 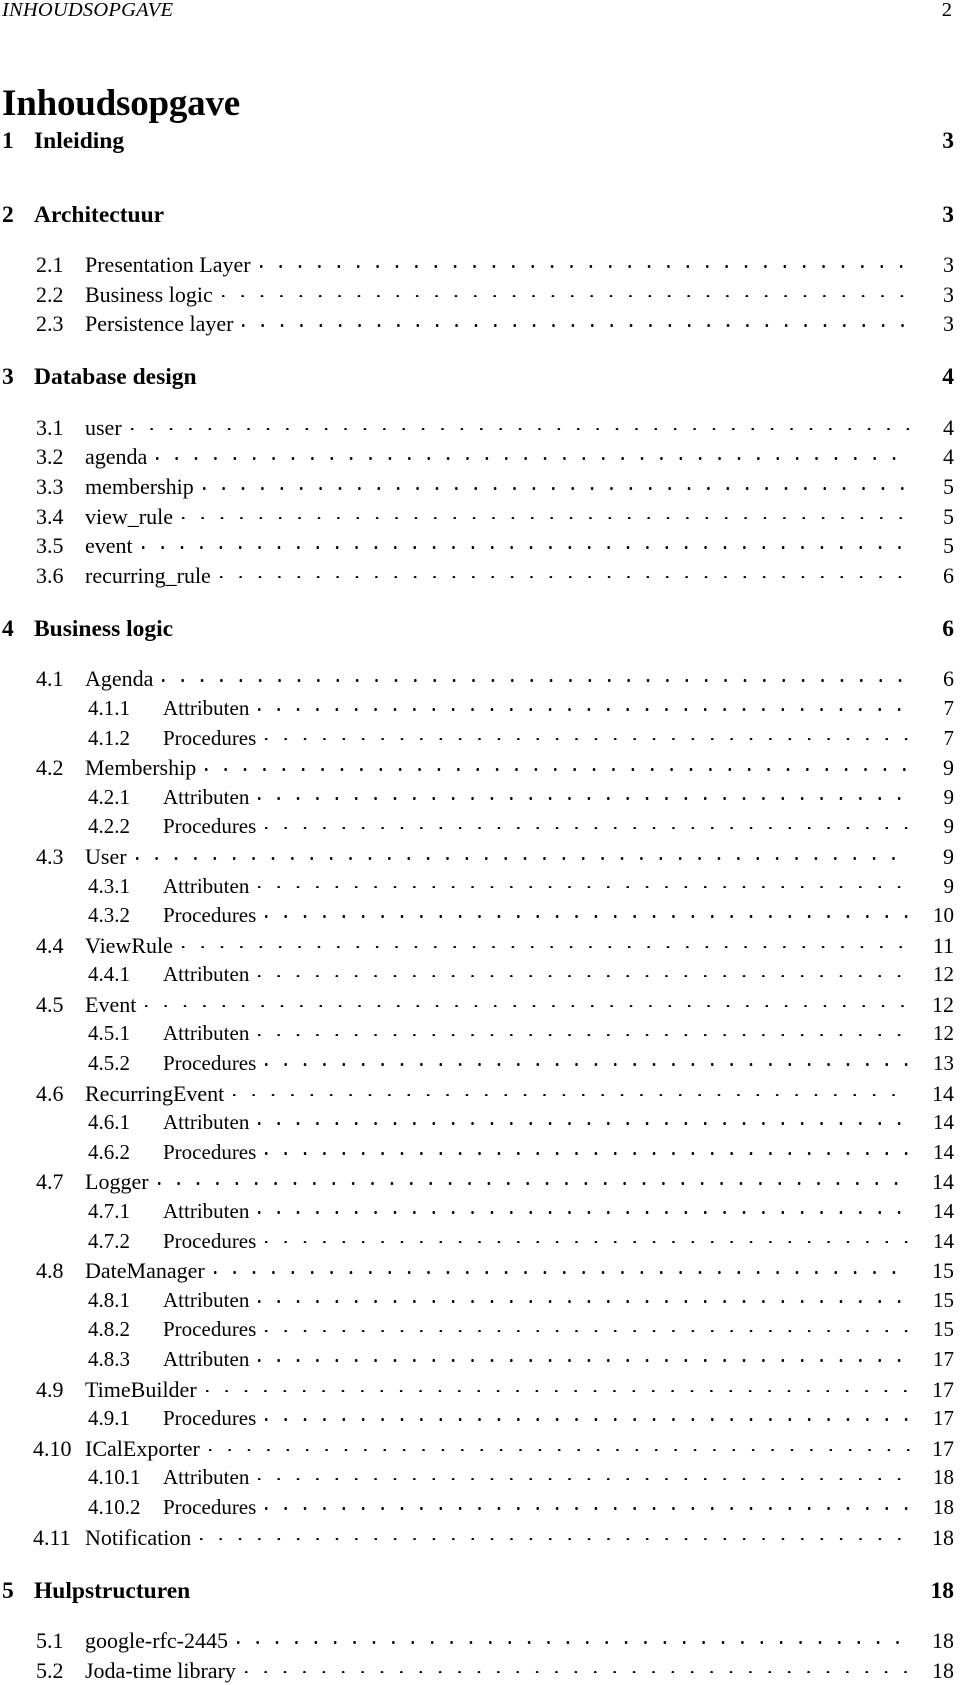 What do you see at coordinates (109, 1211) in the screenshot?
I see `toc-entry-number: 4.7.1` at bounding box center [109, 1211].